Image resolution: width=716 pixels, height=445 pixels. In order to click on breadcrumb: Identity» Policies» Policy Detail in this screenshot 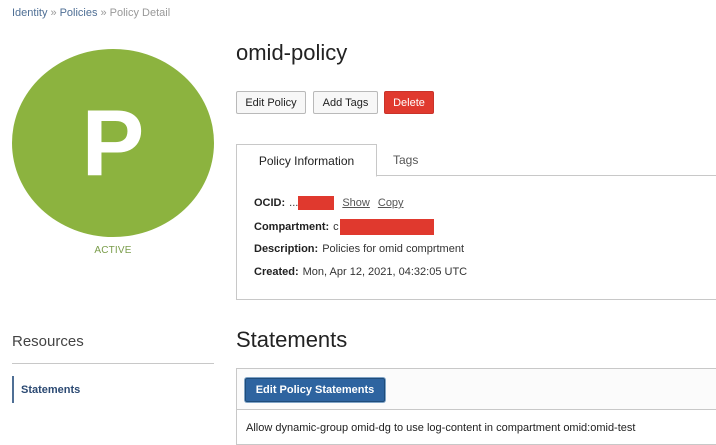, I will do `click(91, 13)`.